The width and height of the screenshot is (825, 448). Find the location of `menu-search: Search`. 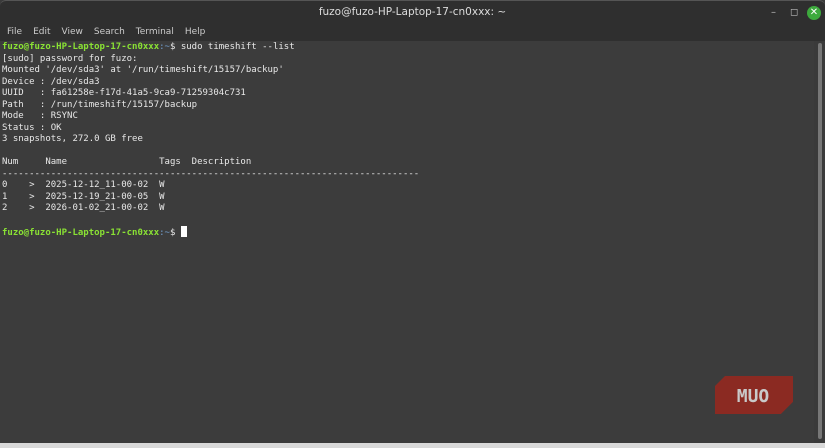

menu-search: Search is located at coordinates (109, 32).